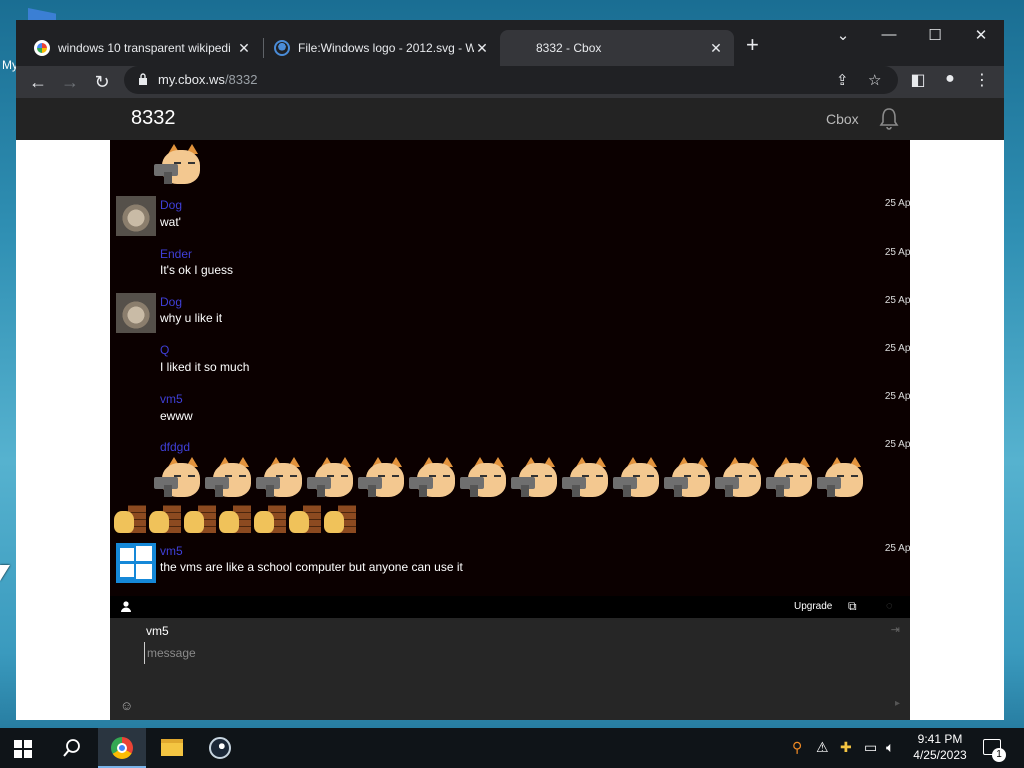 This screenshot has width=1024, height=768. What do you see at coordinates (175, 447) in the screenshot?
I see `message-author: dfdgd` at bounding box center [175, 447].